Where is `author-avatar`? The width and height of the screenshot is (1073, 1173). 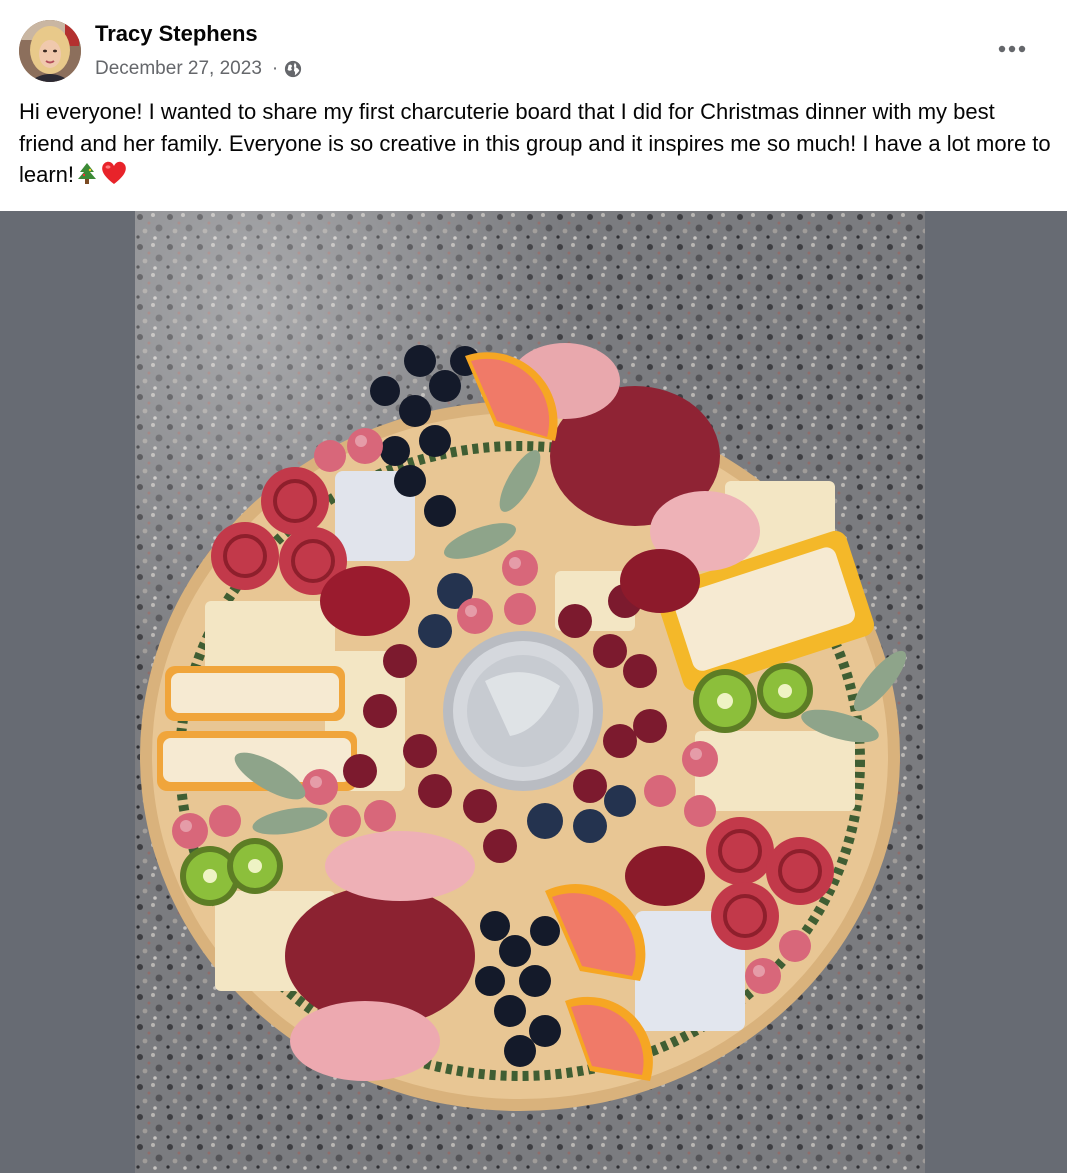
author-avatar is located at coordinates (50, 51).